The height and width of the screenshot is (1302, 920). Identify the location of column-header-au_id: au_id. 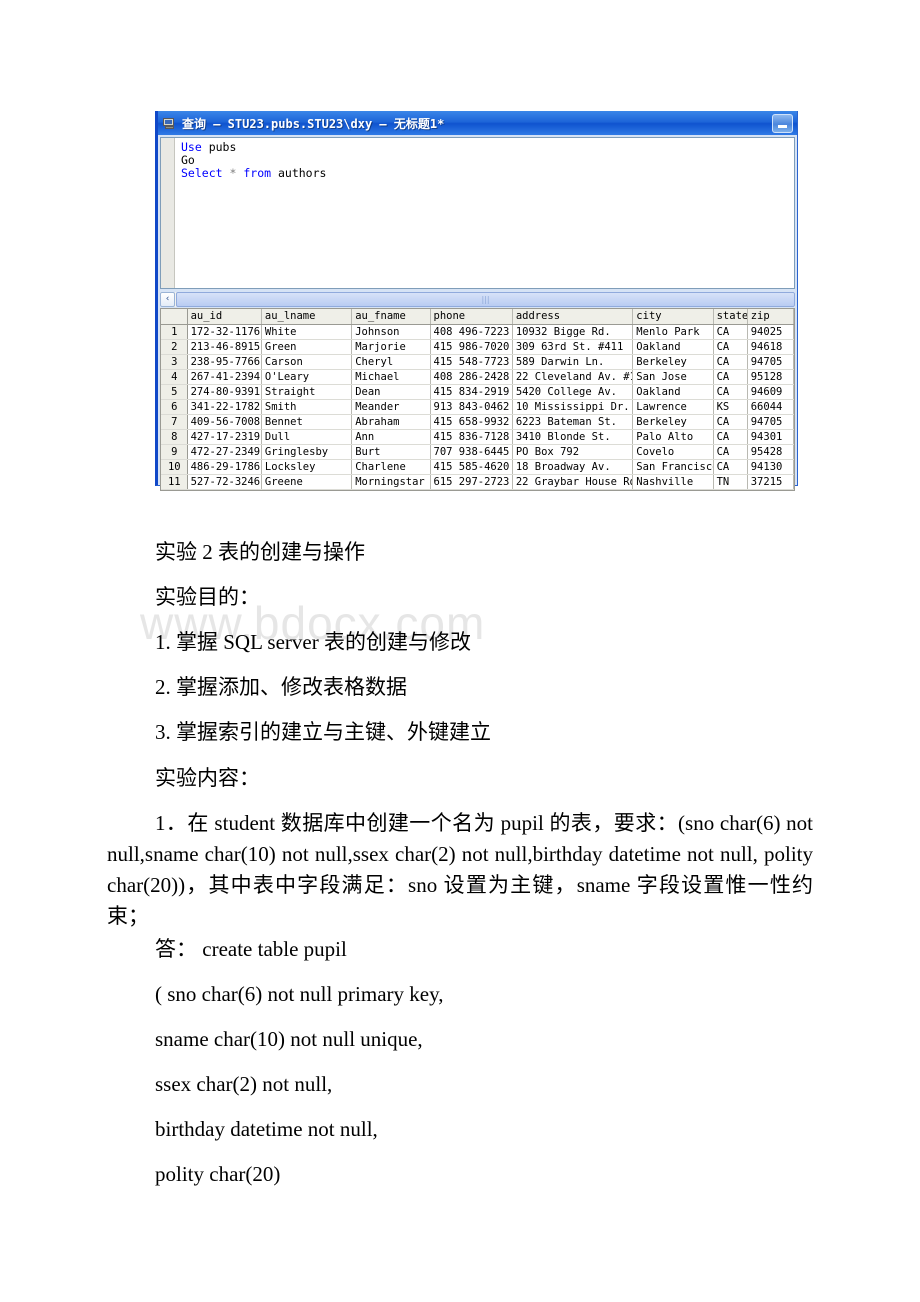
(224, 317).